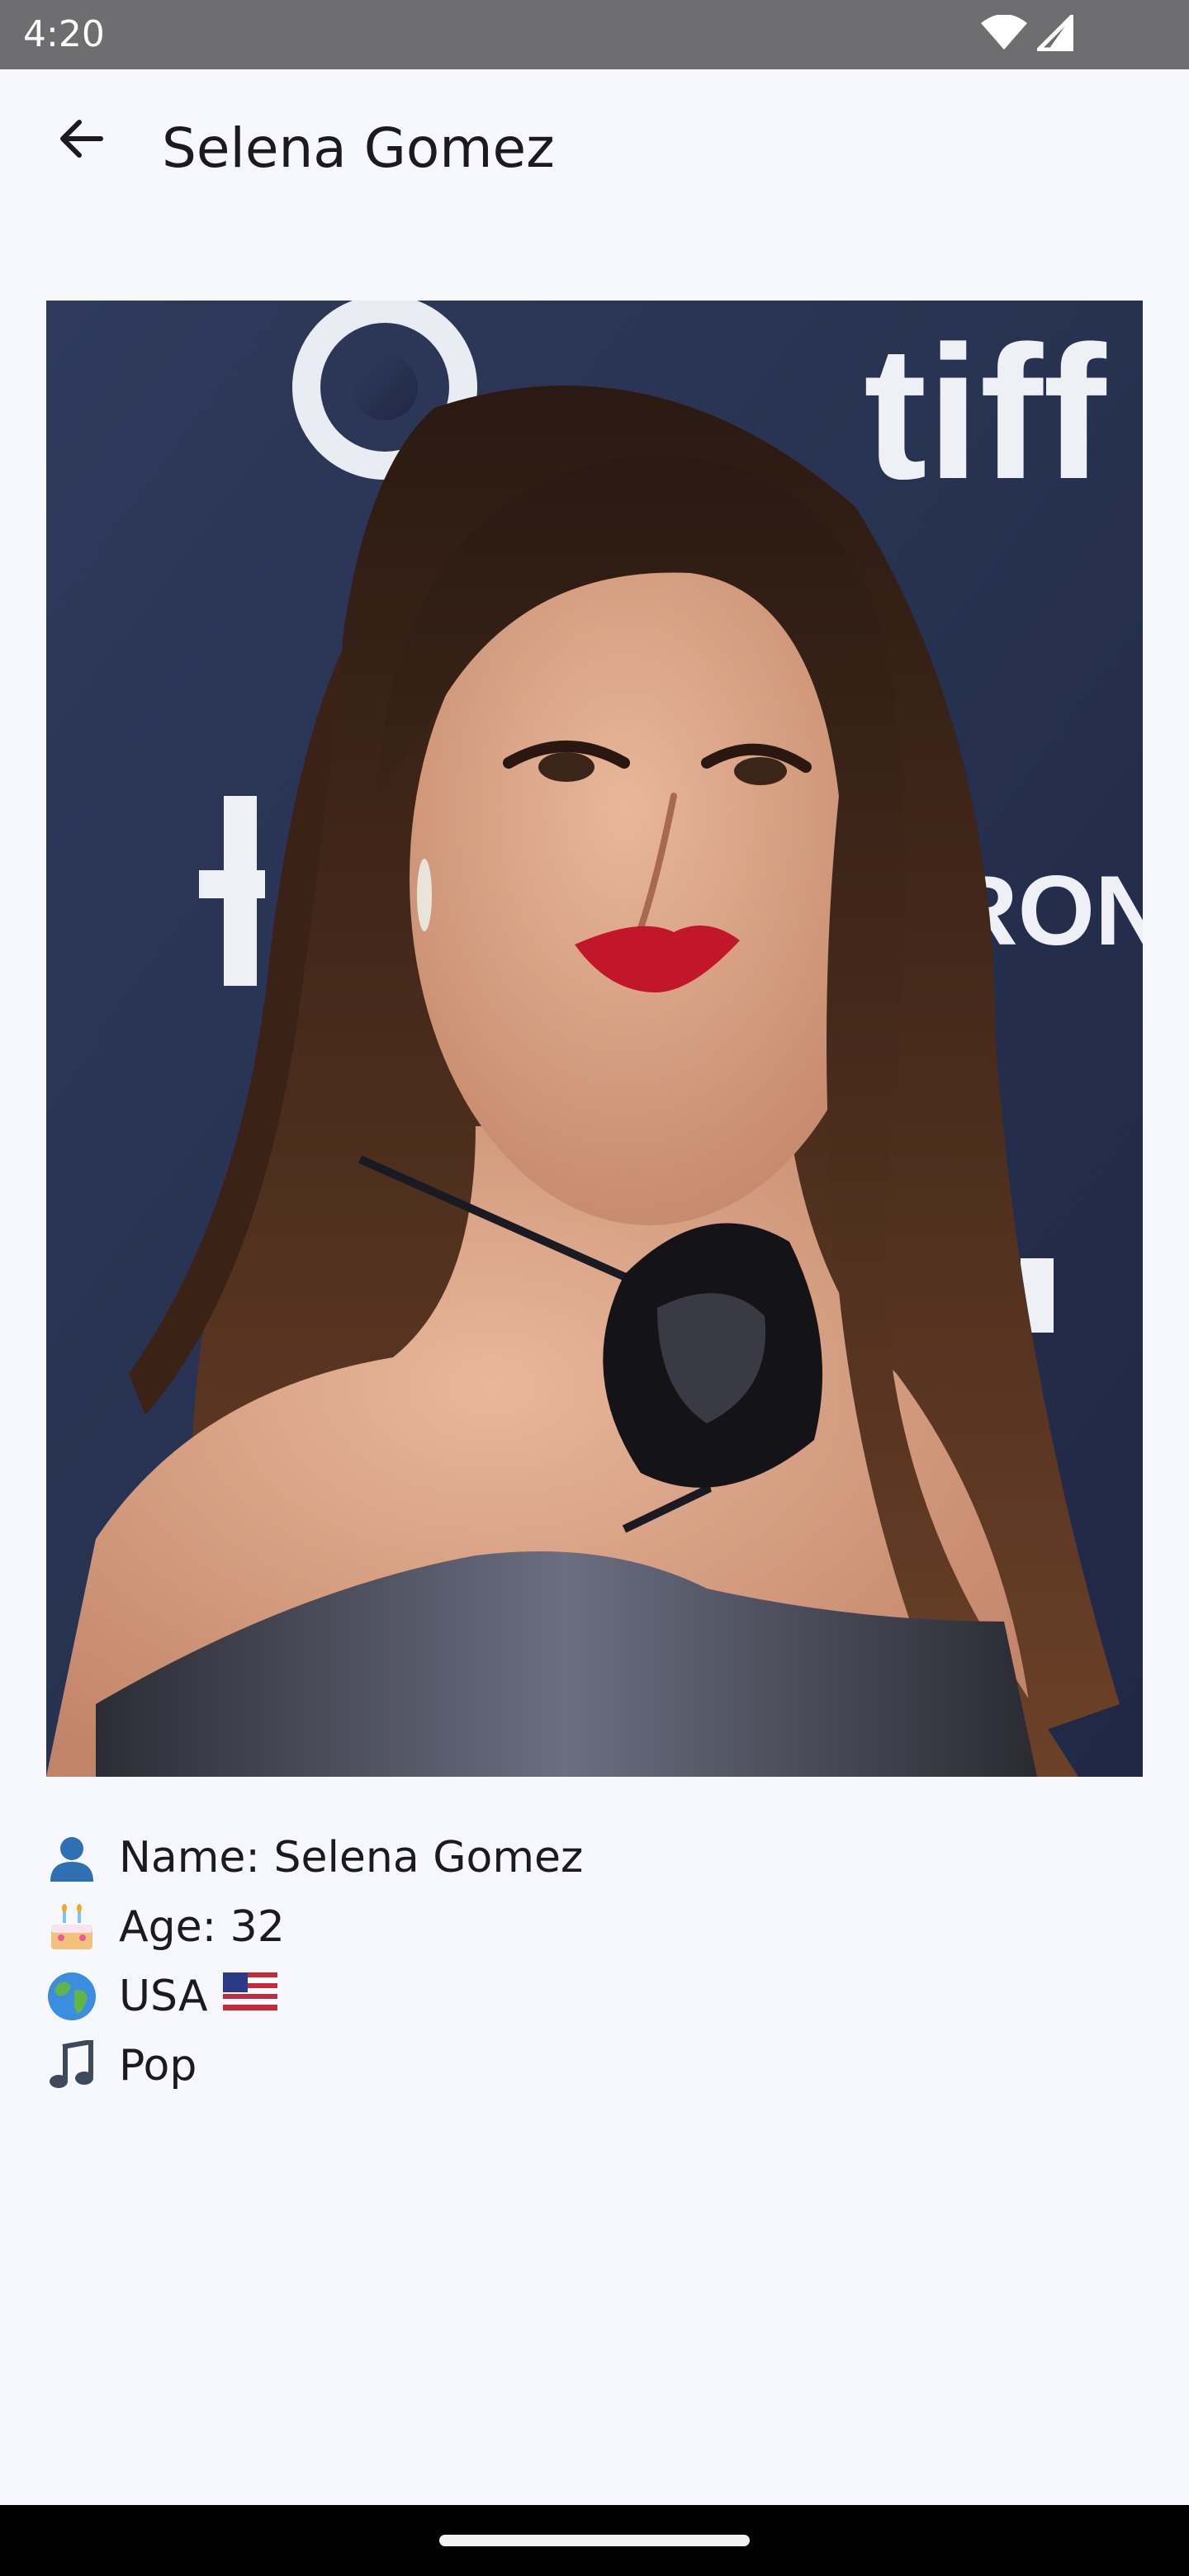 Image resolution: width=1189 pixels, height=2576 pixels. Describe the element at coordinates (71, 1857) in the screenshot. I see `person-icon` at that location.